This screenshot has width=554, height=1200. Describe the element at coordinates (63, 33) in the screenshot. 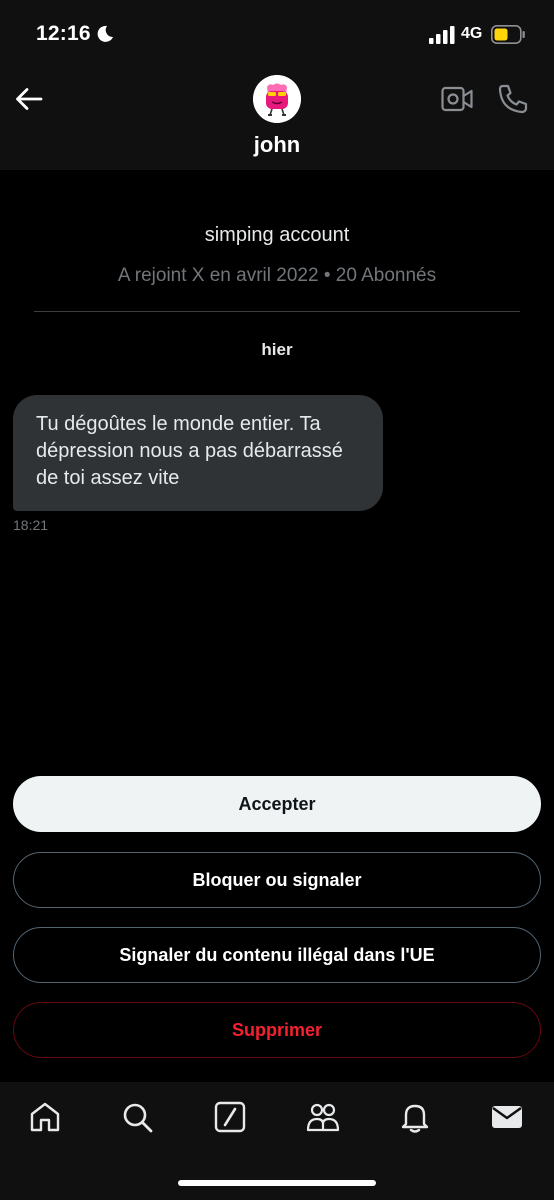

I see `status-time: 12:16` at that location.